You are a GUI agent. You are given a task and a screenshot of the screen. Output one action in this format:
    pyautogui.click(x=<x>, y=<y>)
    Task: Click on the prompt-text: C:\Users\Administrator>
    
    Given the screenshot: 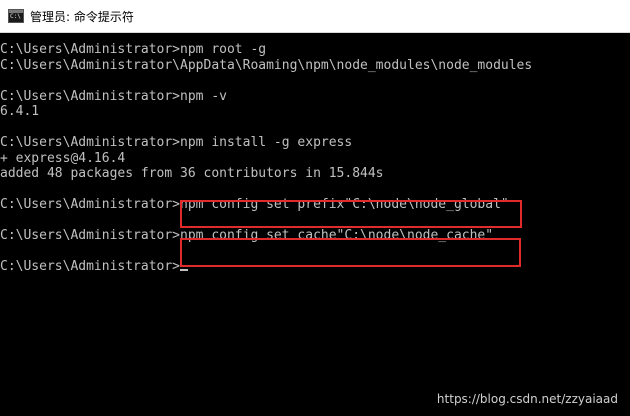 What is the action you would take?
    pyautogui.click(x=90, y=266)
    